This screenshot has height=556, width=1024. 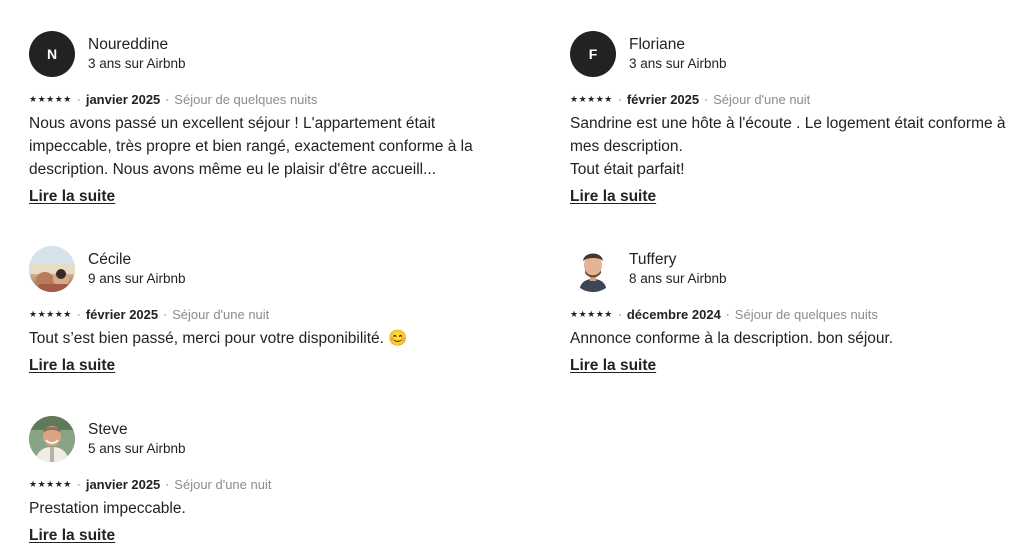 I want to click on reviewer-name: Tuffery, so click(x=653, y=259).